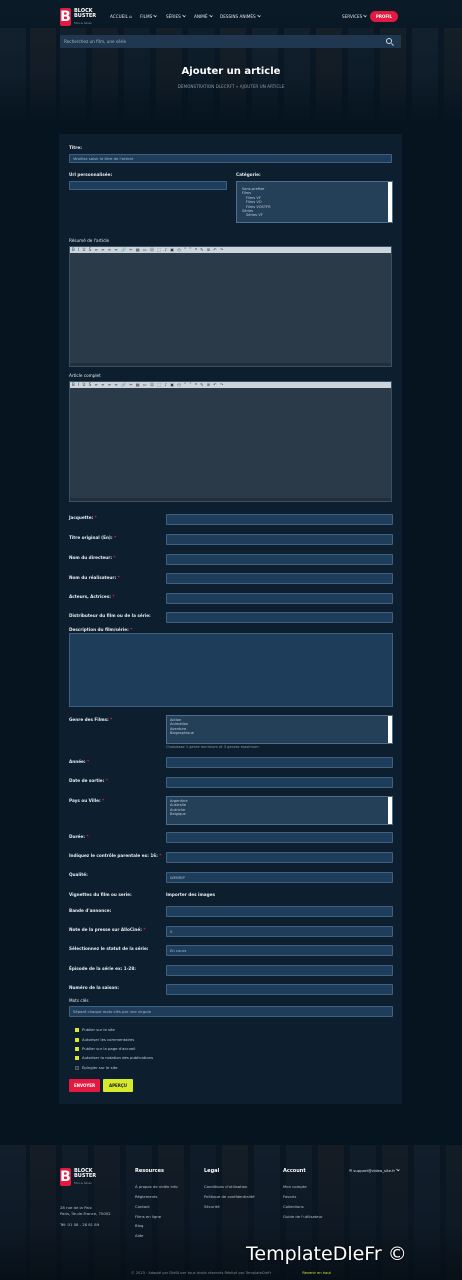  I want to click on site-logo: B BLOCK BUSTER Films & Séries, so click(80, 17).